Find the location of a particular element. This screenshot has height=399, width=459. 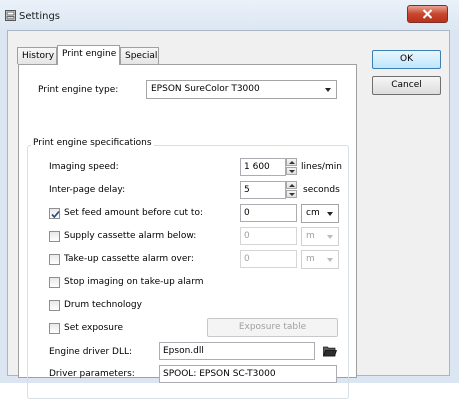

engine-driver-dll-value: Epson.dll is located at coordinates (183, 351).